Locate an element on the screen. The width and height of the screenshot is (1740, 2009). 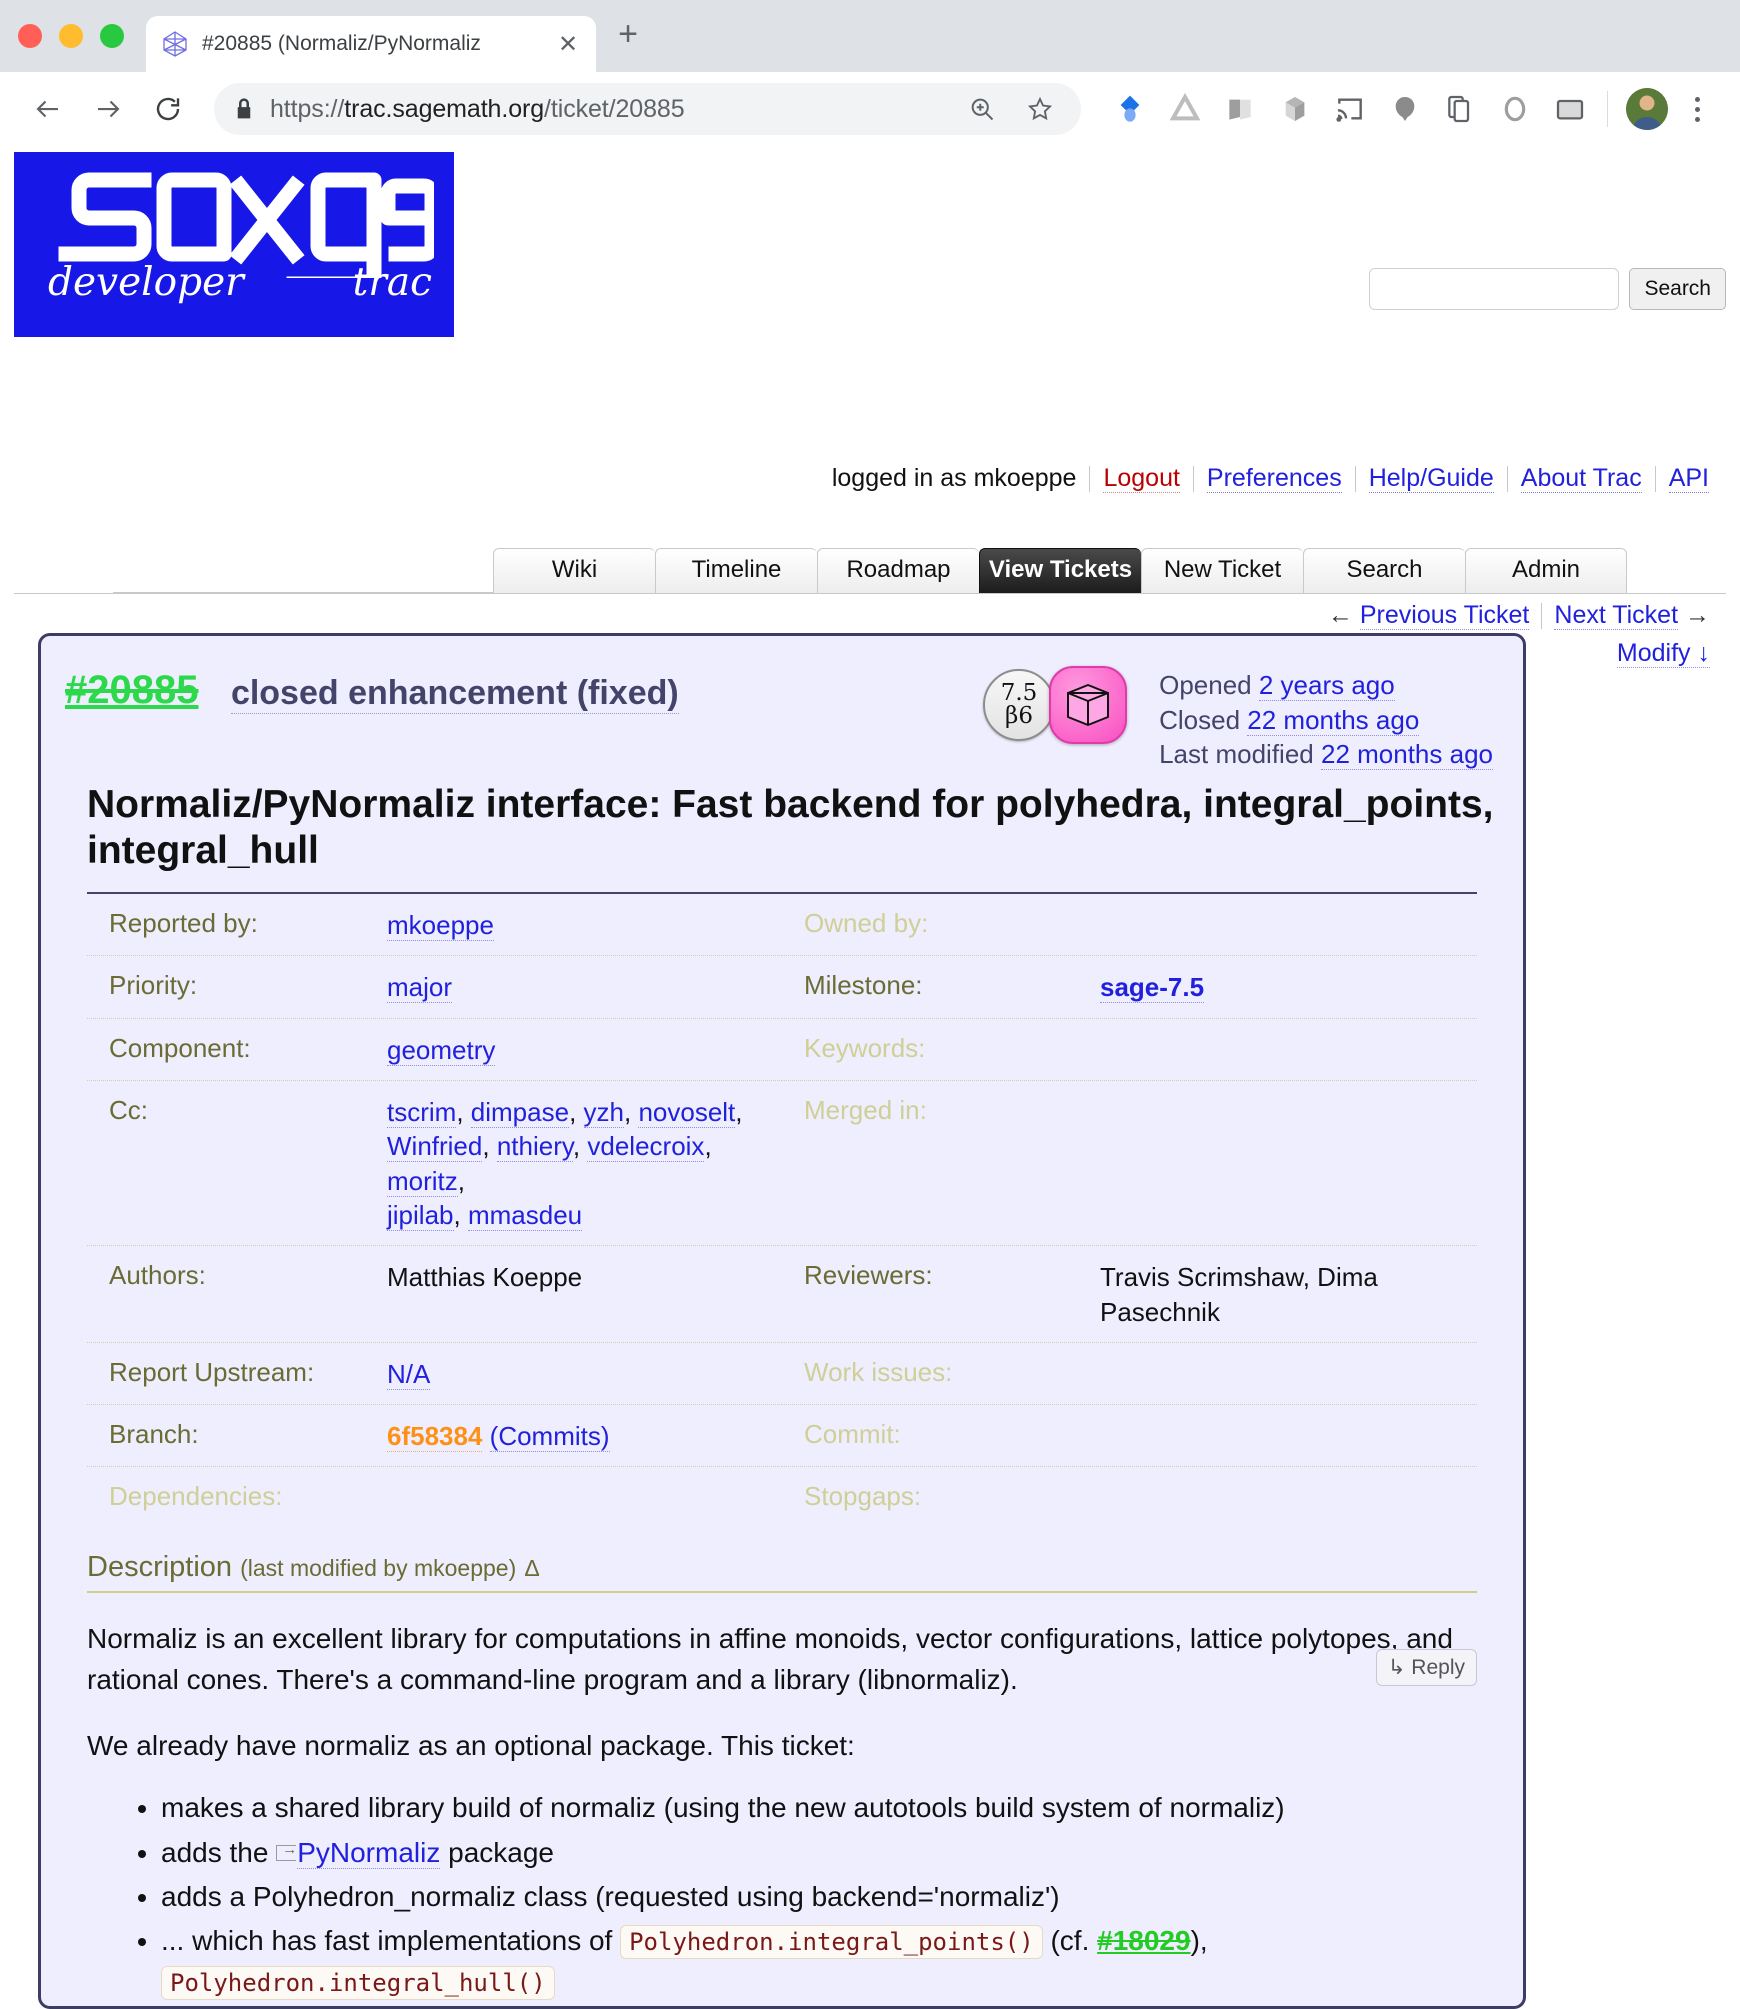
tab-strip: #20885 (Normaliz/PyNormaliz ✕ + is located at coordinates (870, 36).